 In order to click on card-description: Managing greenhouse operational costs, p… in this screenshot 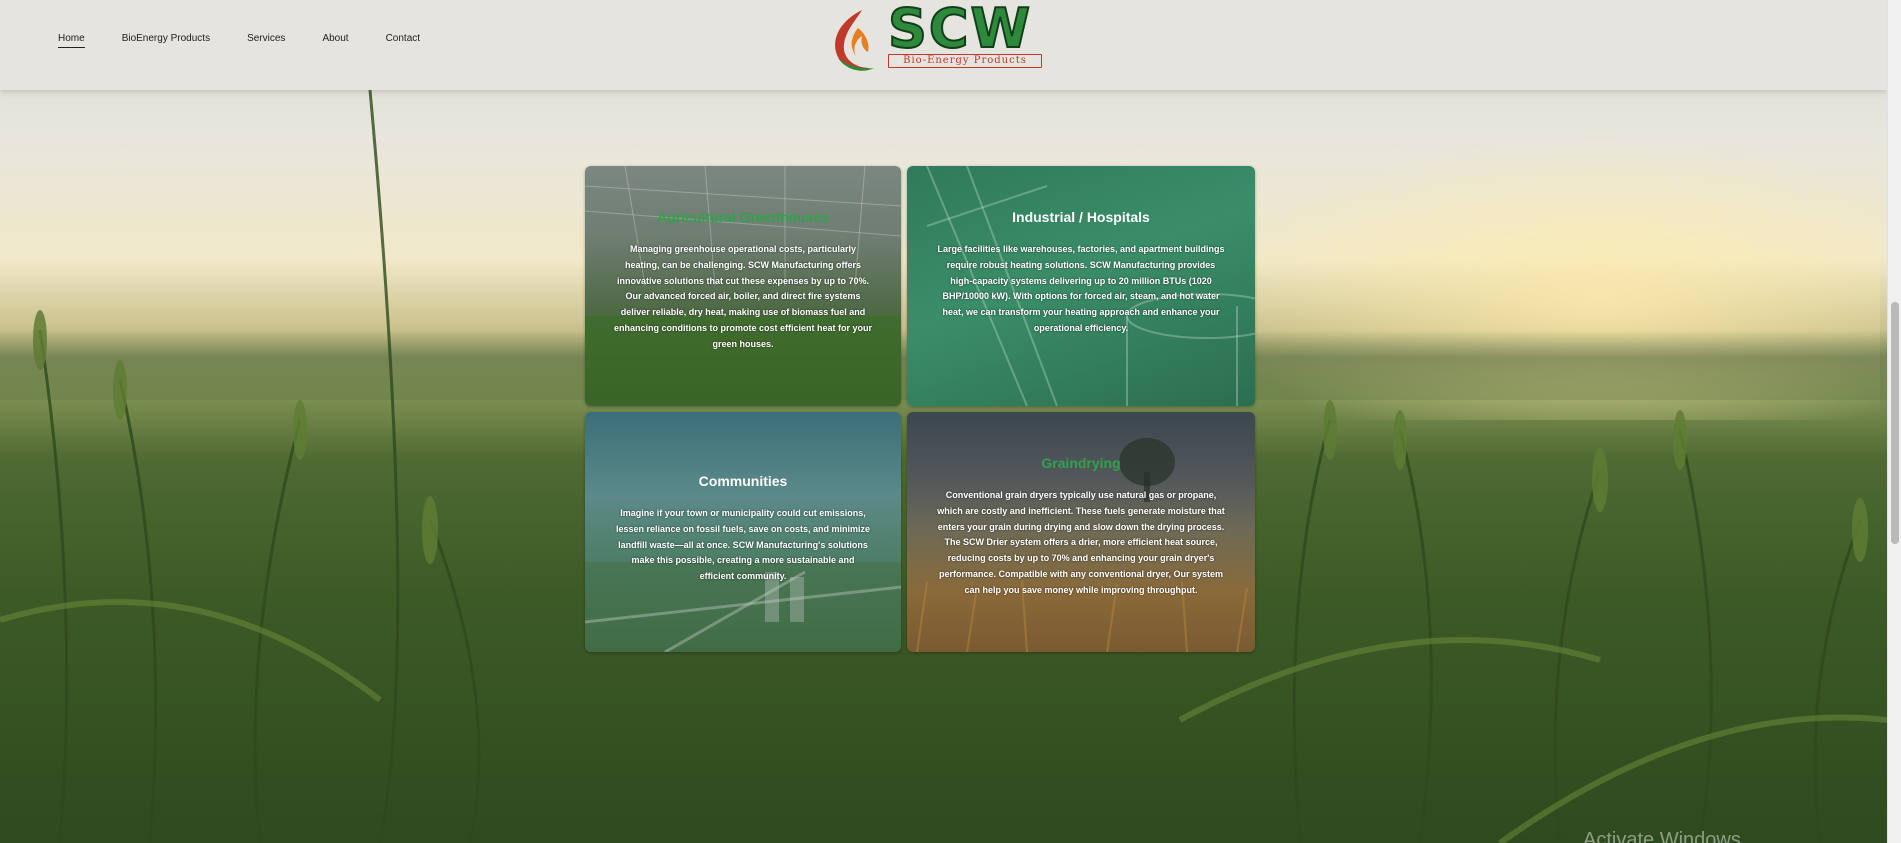, I will do `click(743, 296)`.